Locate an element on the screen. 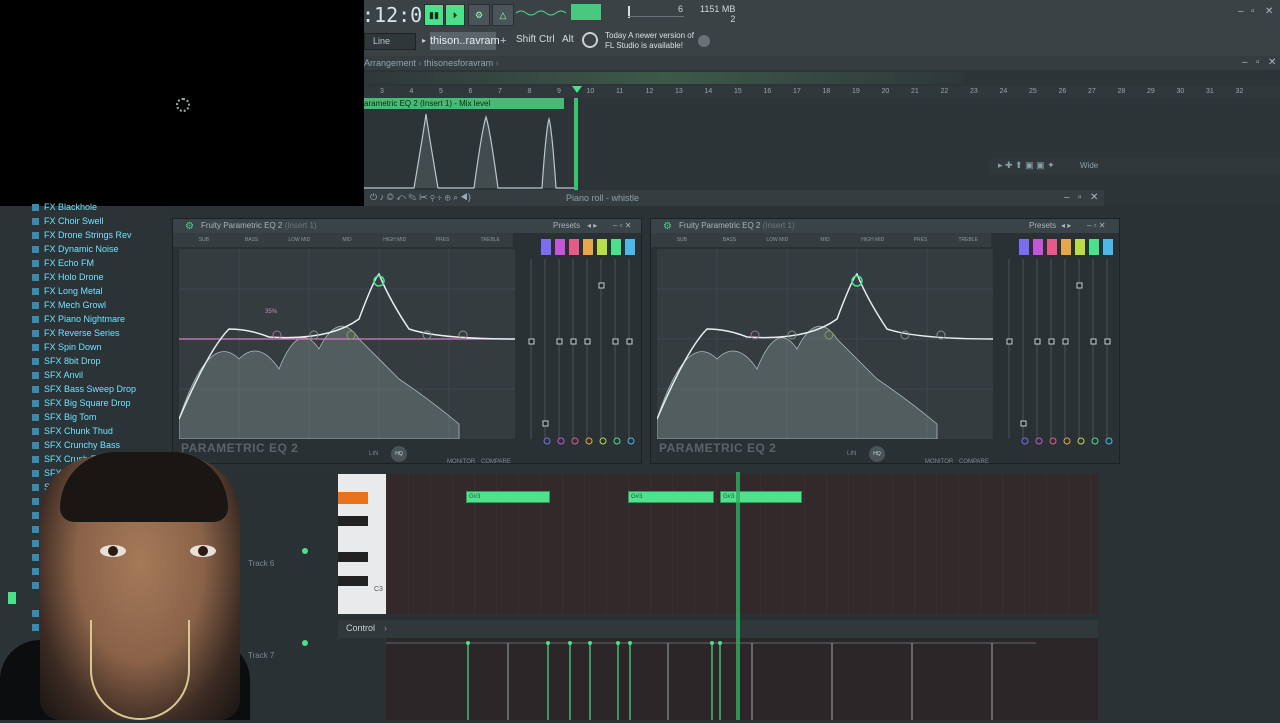 The image size is (1280, 723). browser-item: FX Holo Drone is located at coordinates (68, 279).